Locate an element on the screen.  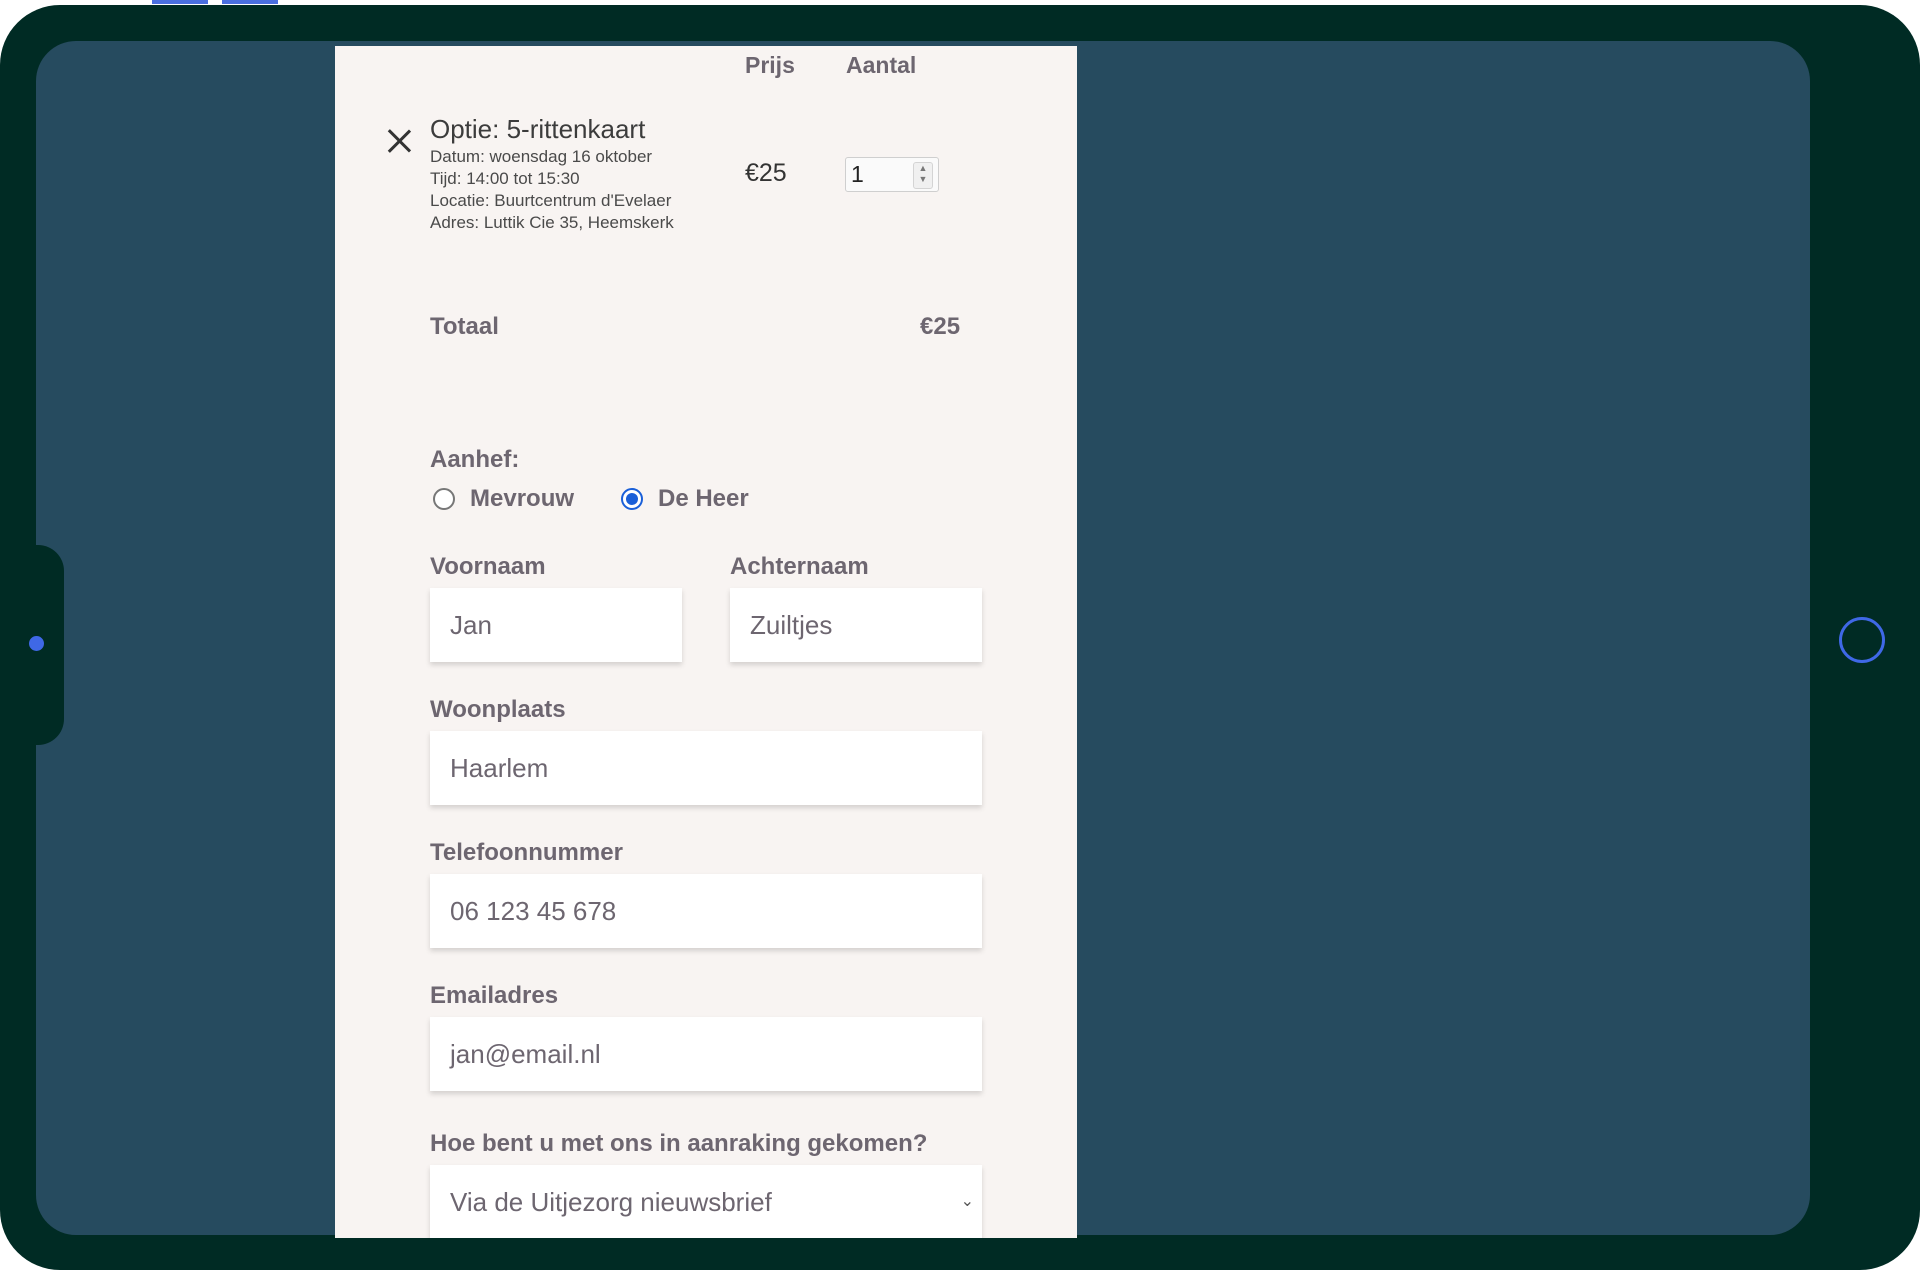
radio-de-heer-circle is located at coordinates (632, 499).